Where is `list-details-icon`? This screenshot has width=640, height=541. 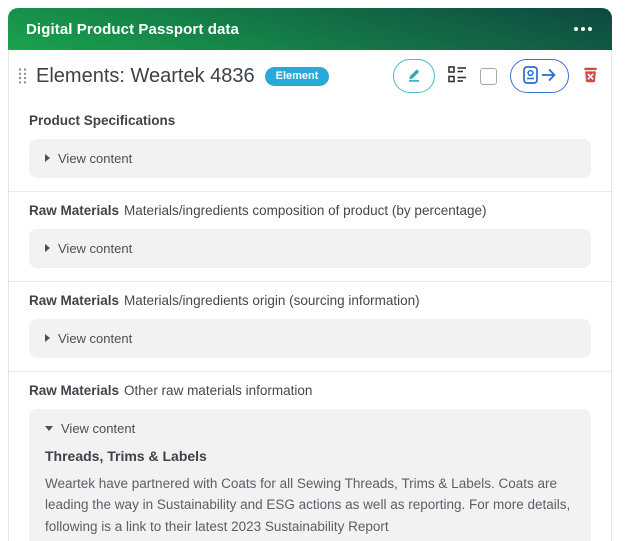 list-details-icon is located at coordinates (457, 76).